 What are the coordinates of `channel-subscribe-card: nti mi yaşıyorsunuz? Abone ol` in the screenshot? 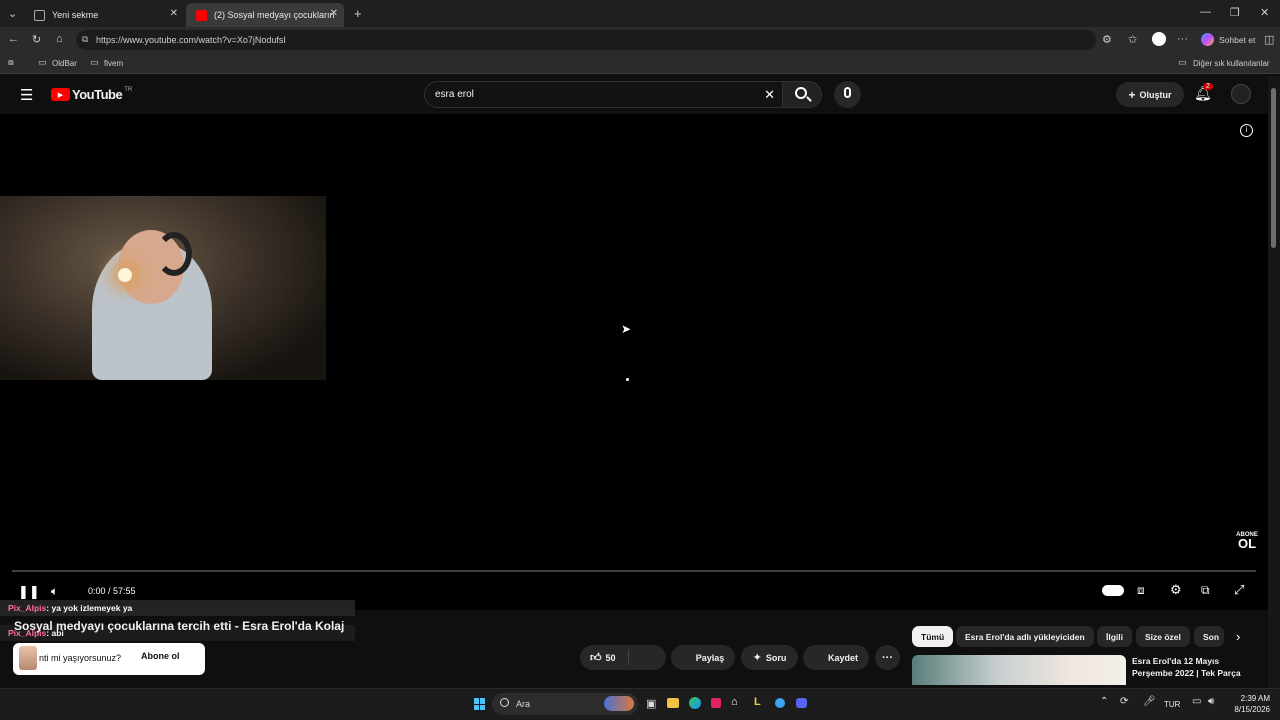 It's located at (109, 659).